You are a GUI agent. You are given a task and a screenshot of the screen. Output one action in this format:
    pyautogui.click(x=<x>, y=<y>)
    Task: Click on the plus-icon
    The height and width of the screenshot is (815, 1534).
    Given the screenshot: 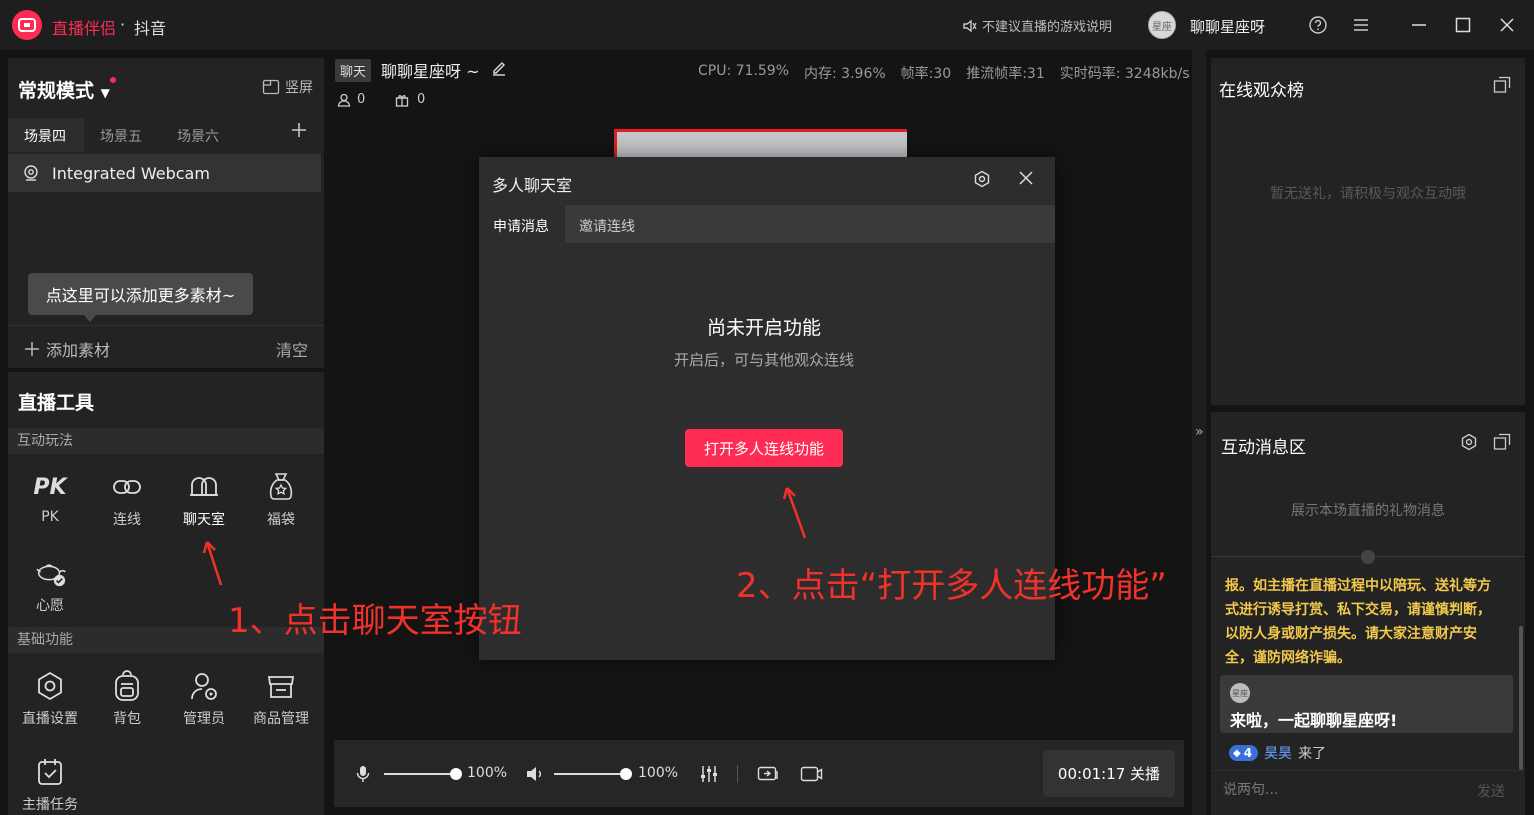 What is the action you would take?
    pyautogui.click(x=299, y=130)
    